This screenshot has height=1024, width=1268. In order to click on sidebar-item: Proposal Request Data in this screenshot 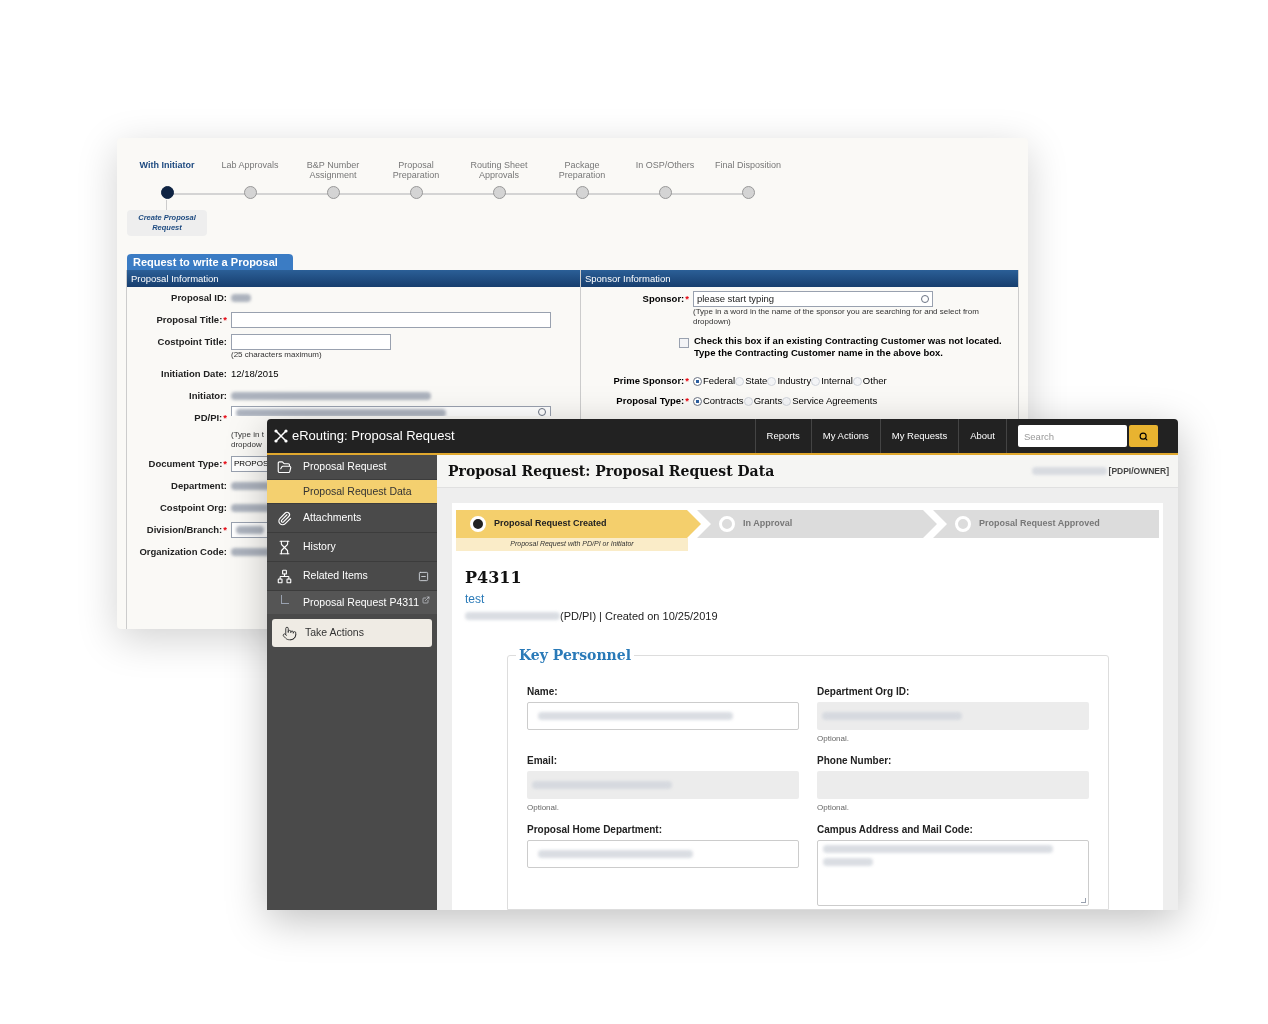, I will do `click(352, 492)`.